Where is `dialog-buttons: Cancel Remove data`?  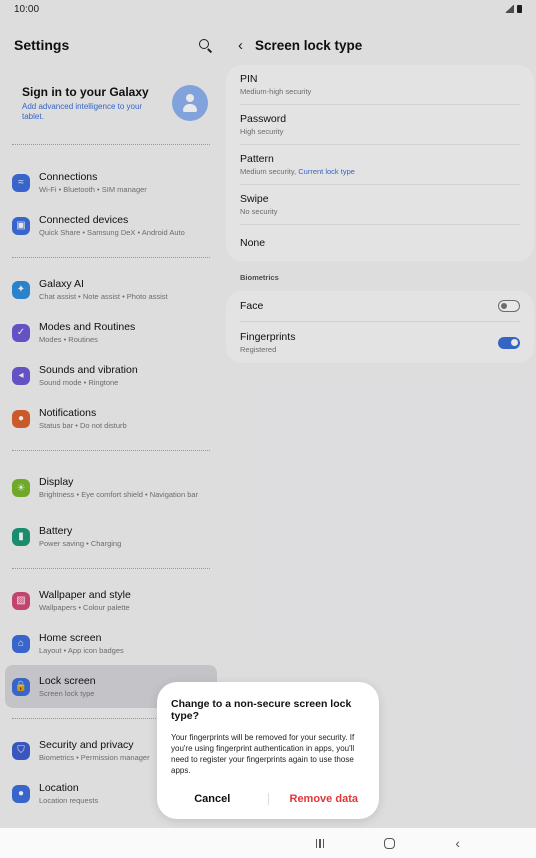
dialog-buttons: Cancel Remove data is located at coordinates (268, 799).